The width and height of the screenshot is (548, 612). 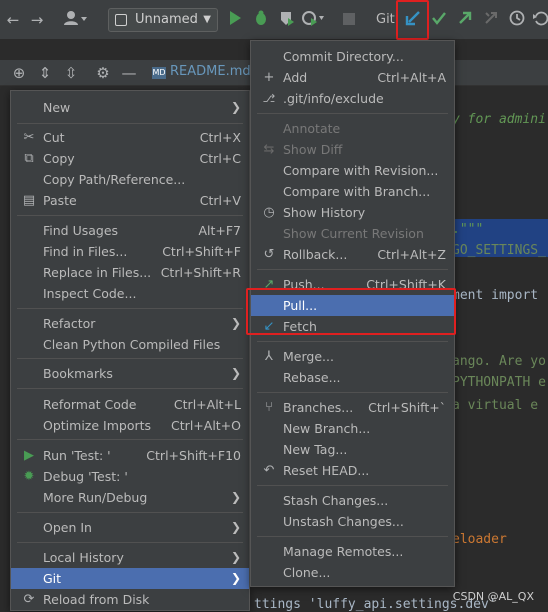 I want to click on merge-disabled-icon, so click(x=491, y=20).